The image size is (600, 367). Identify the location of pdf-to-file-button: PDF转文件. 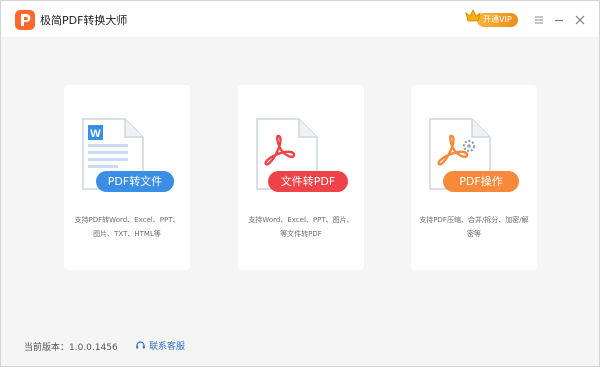
(135, 181).